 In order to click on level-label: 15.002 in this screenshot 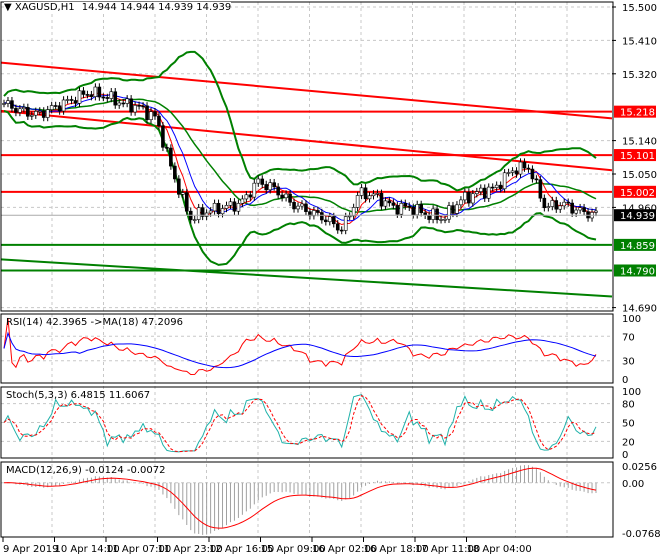, I will do `click(637, 193)`.